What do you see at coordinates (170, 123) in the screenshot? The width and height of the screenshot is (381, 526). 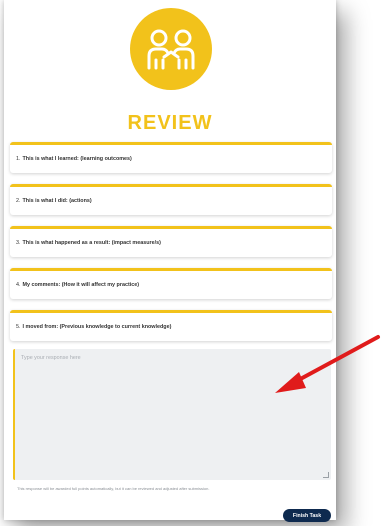 I see `page-title: REVIEW` at bounding box center [170, 123].